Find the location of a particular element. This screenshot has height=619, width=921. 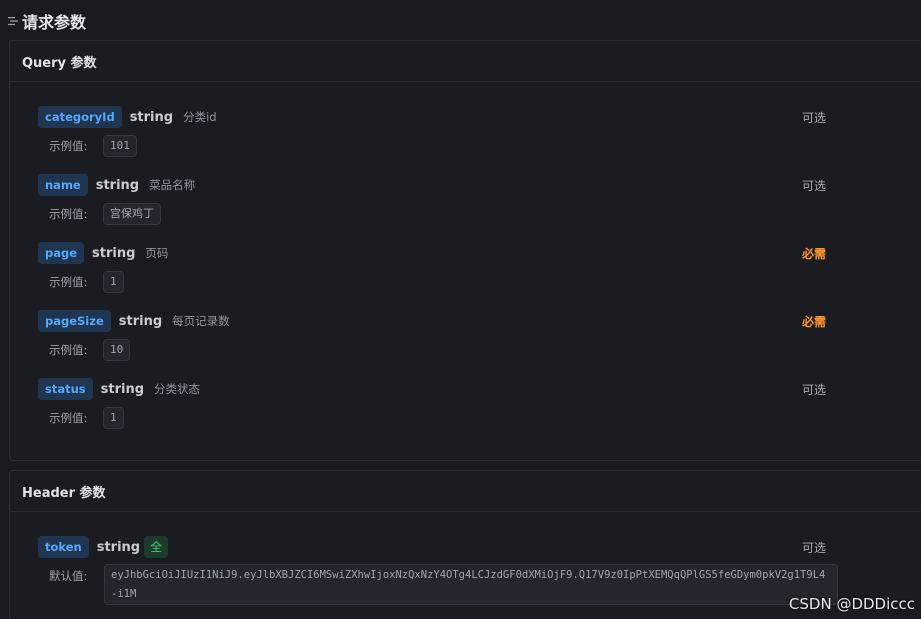

query-params-title: Query 参数 is located at coordinates (465, 61).